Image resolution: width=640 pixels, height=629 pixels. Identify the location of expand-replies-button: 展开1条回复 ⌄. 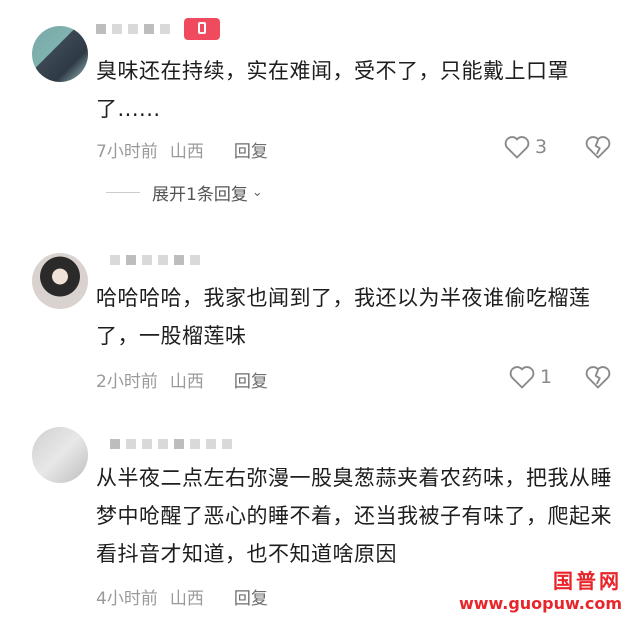
(184, 192).